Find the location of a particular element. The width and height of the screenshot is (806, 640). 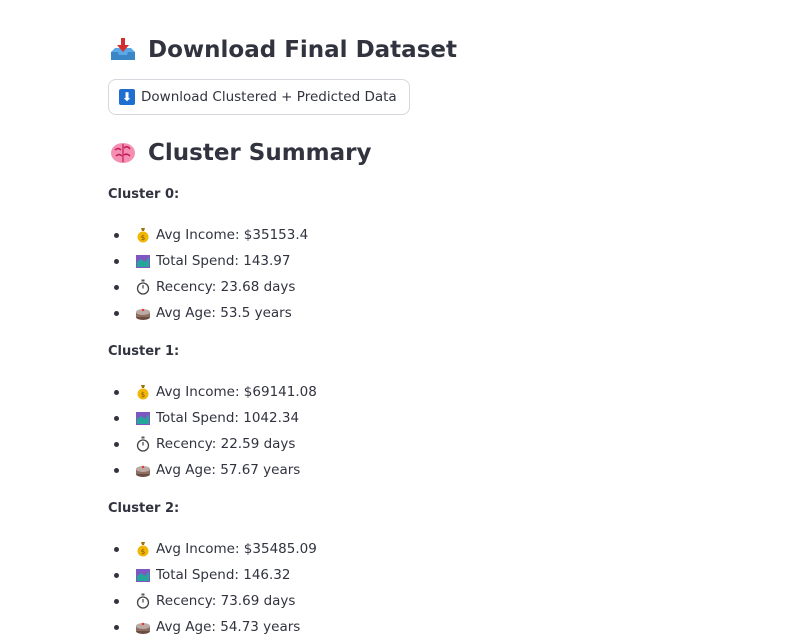

recency-text: Recency: 23.68 days is located at coordinates (226, 287).